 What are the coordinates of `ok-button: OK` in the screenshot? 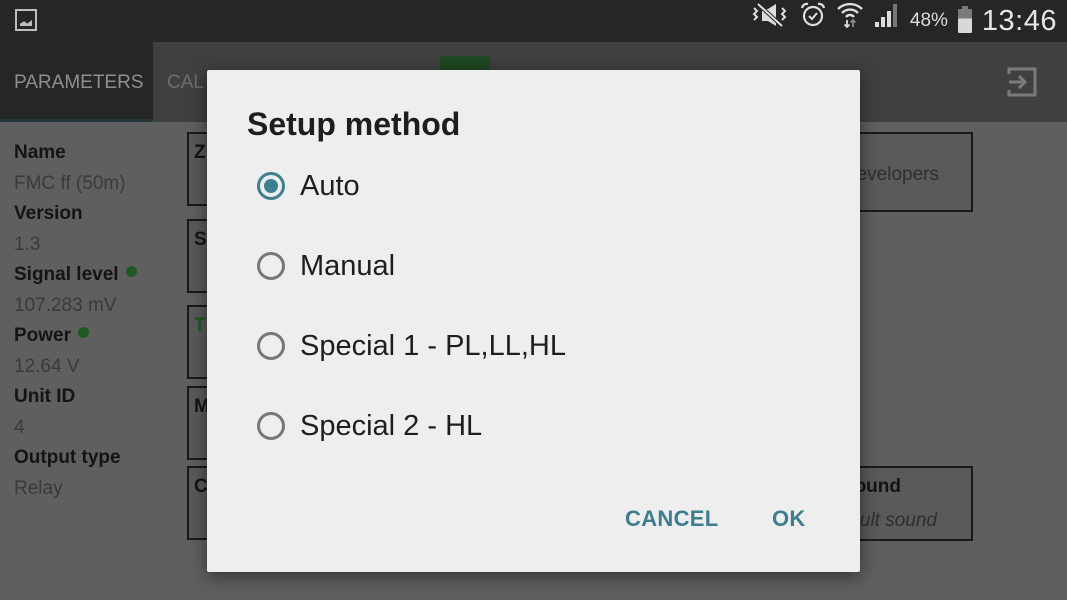 It's located at (789, 519).